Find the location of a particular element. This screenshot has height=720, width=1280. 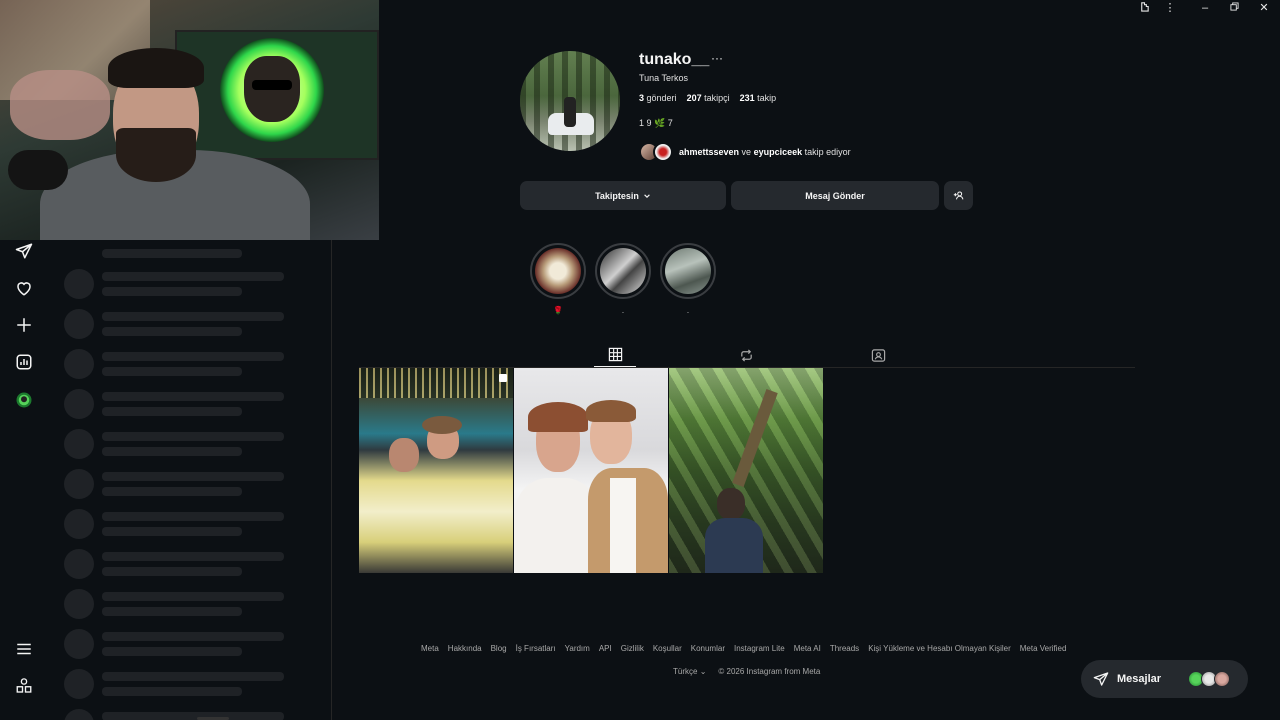

profile-full-name: Tuna Terkos is located at coordinates (664, 78).